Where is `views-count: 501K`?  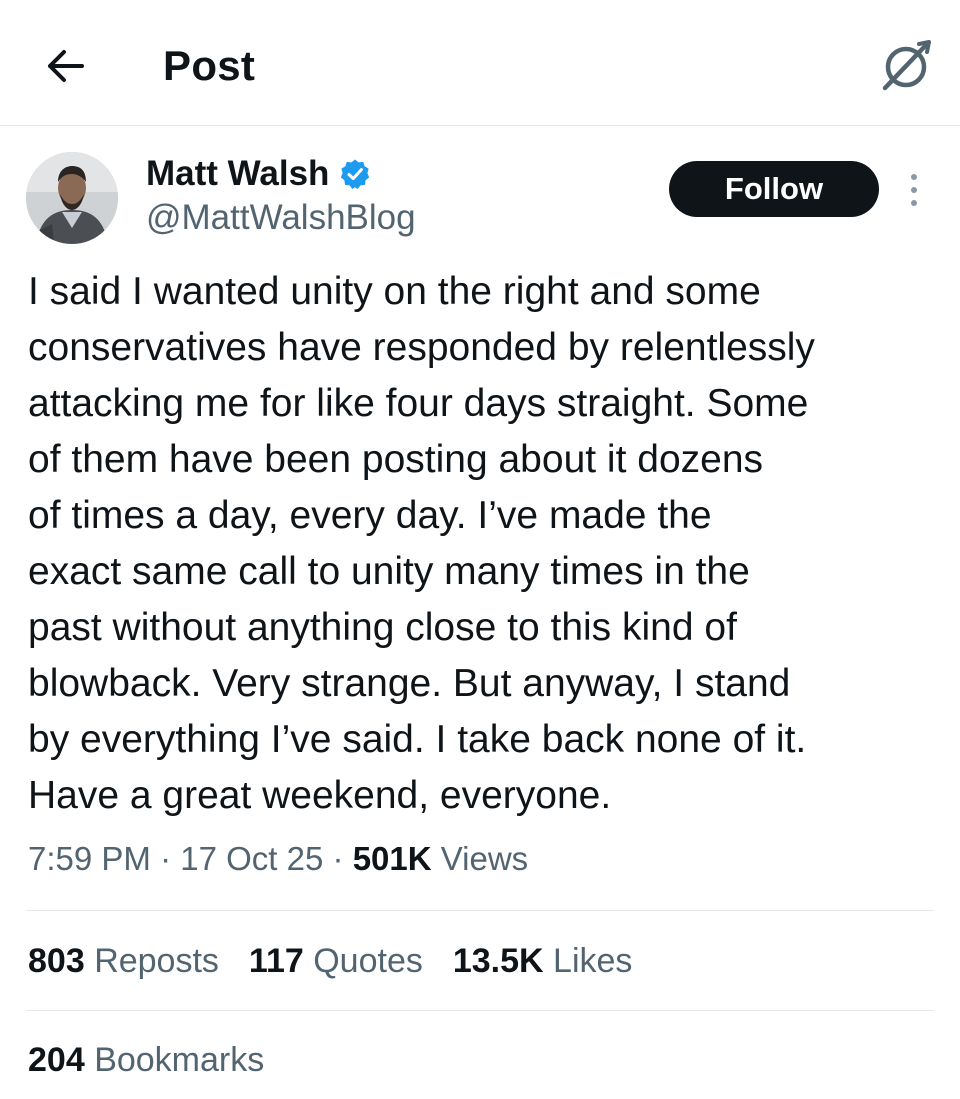
views-count: 501K is located at coordinates (392, 858).